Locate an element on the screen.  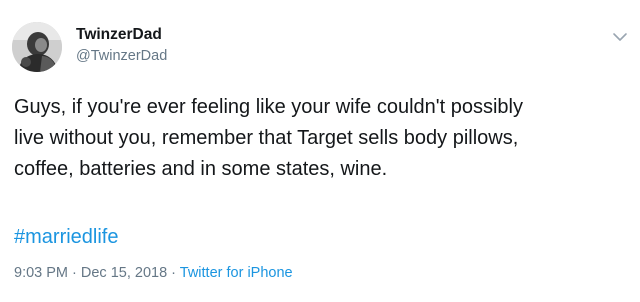
avatar-photo is located at coordinates (37, 47).